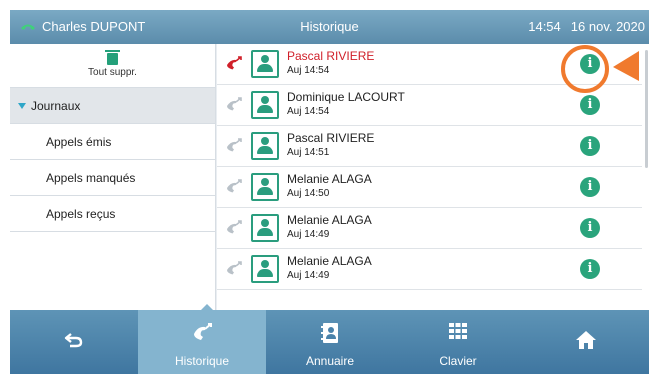  Describe the element at coordinates (429, 187) in the screenshot. I see `call-row: Melanie ALAGA Auj 14:50 i` at that location.